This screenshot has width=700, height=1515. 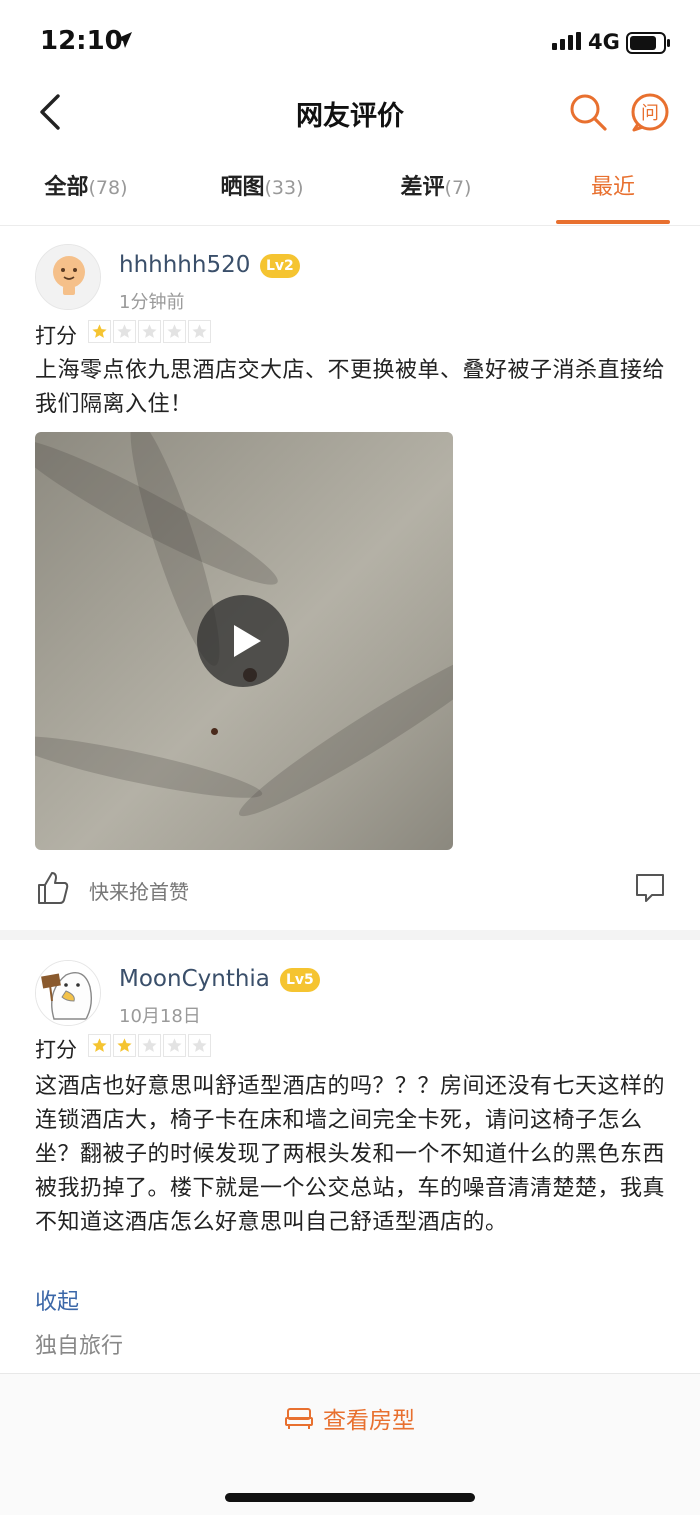 I want to click on play-button, so click(x=243, y=641).